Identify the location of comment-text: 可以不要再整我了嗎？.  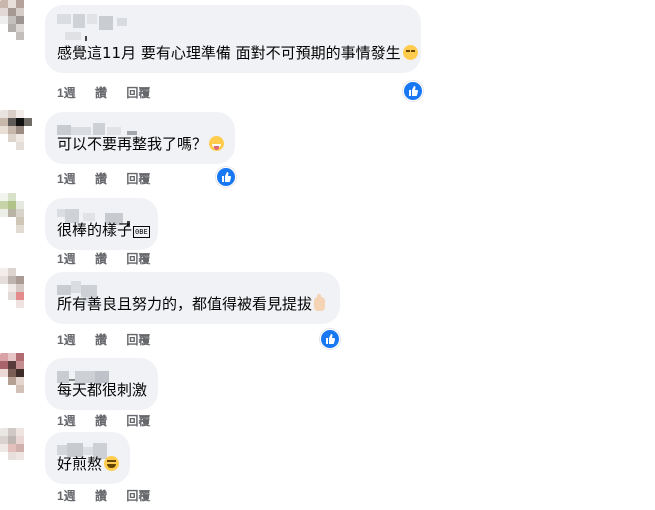
(141, 144).